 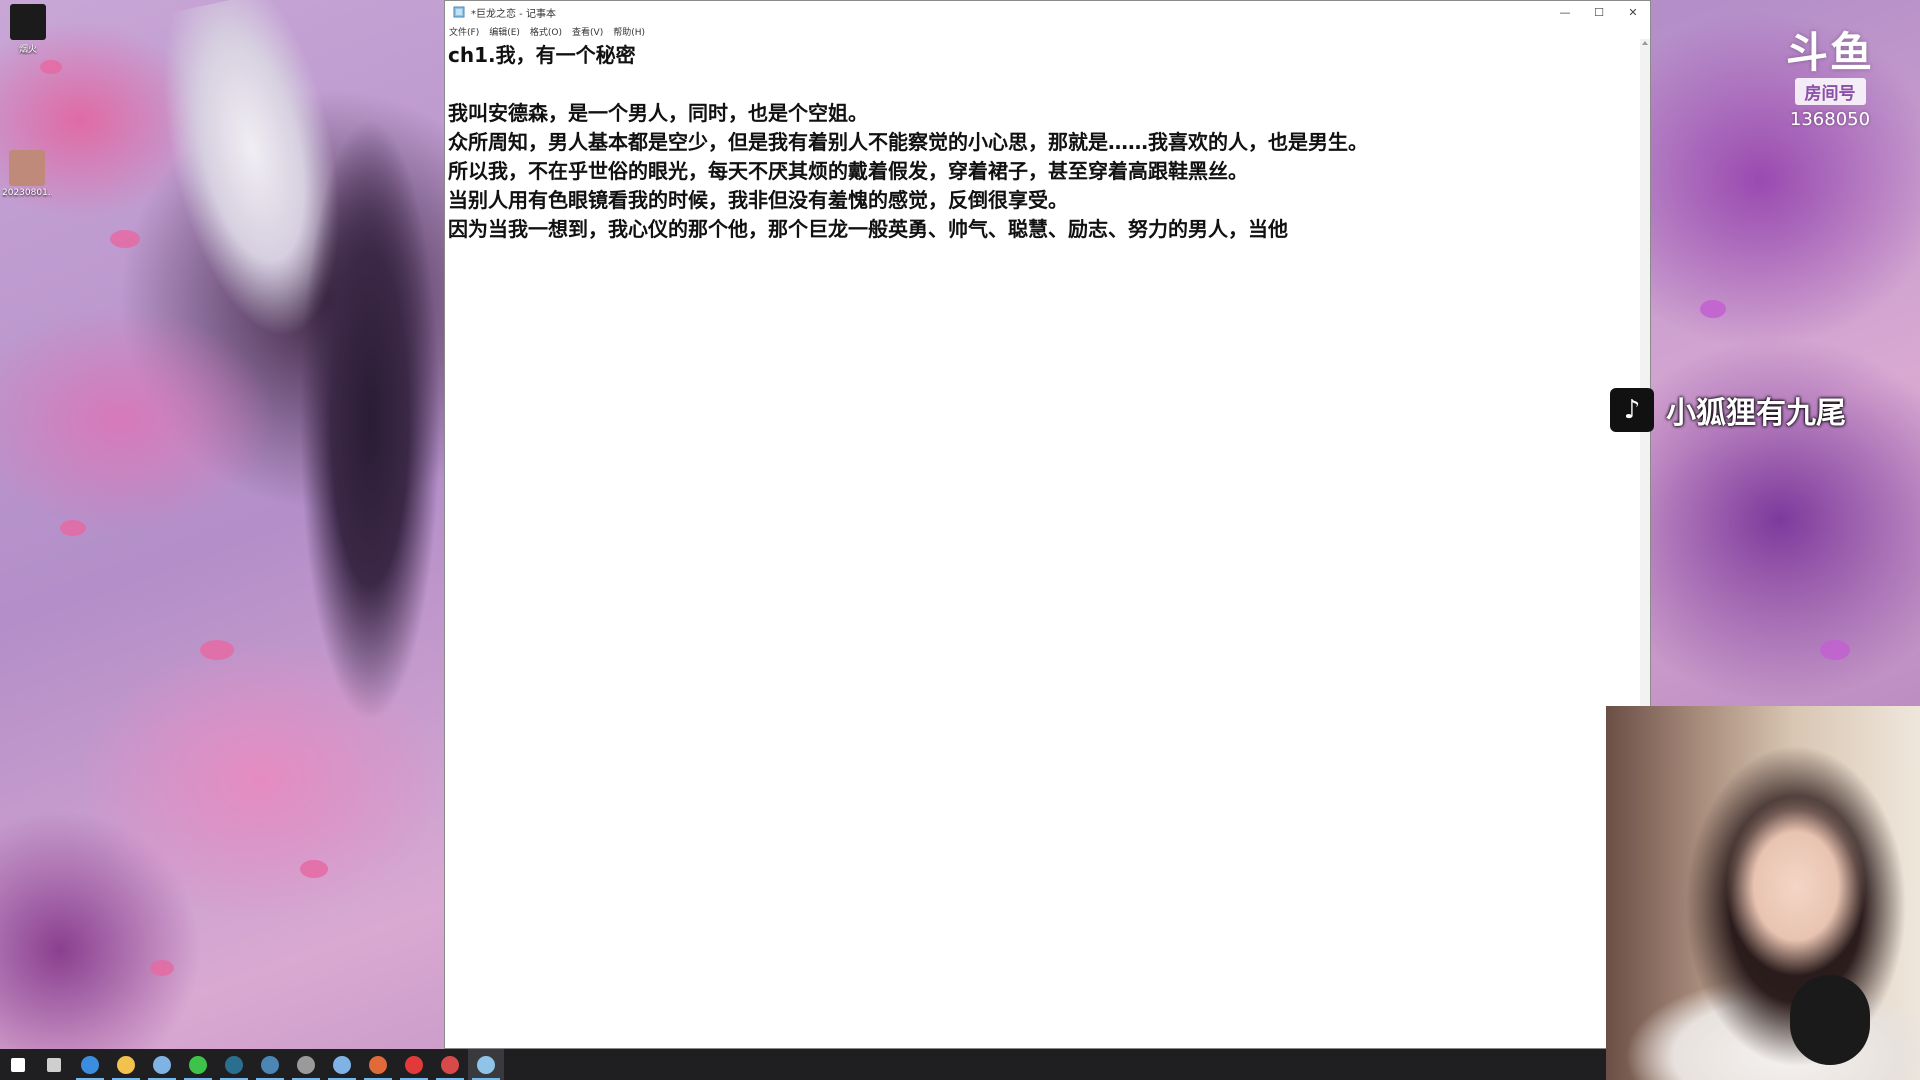 I want to click on wallpaper-figure, so click(x=370, y=420).